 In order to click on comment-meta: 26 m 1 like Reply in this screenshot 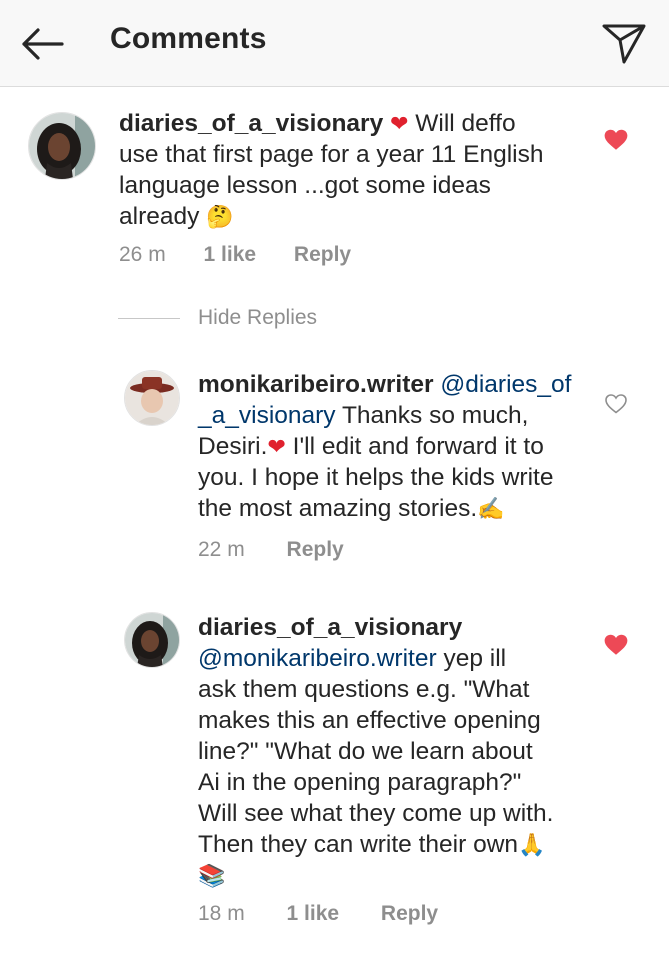, I will do `click(235, 255)`.